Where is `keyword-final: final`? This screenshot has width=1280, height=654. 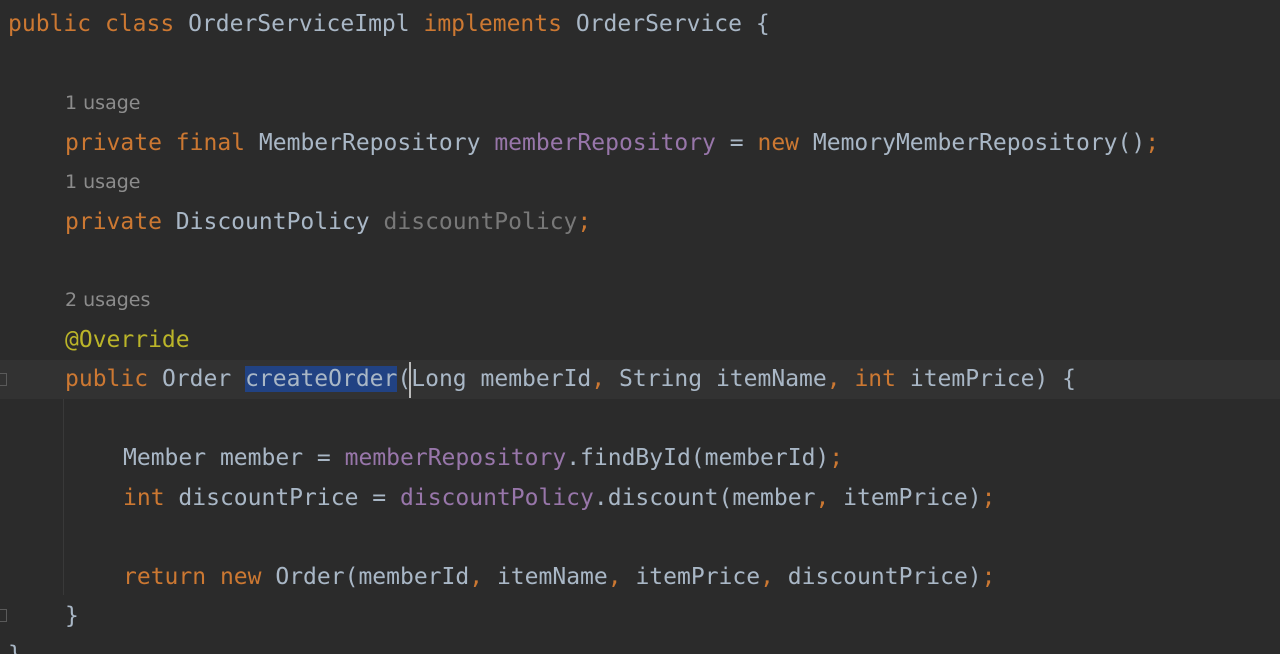
keyword-final: final is located at coordinates (210, 143).